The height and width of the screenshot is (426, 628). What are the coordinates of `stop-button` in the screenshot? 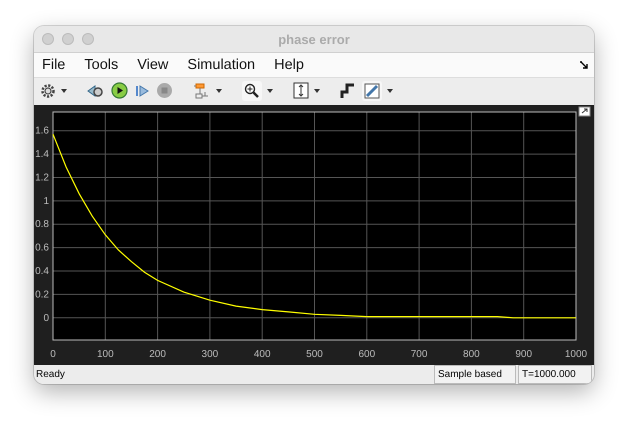 It's located at (164, 90).